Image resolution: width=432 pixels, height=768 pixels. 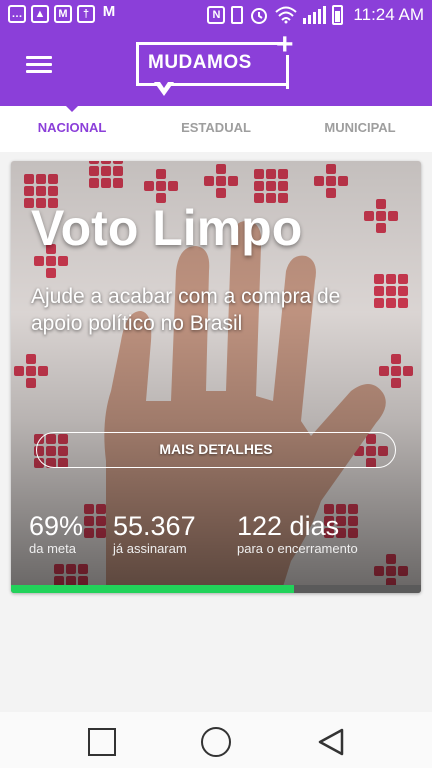 I want to click on stat-days: 122 dias para o encerramento, so click(x=297, y=534).